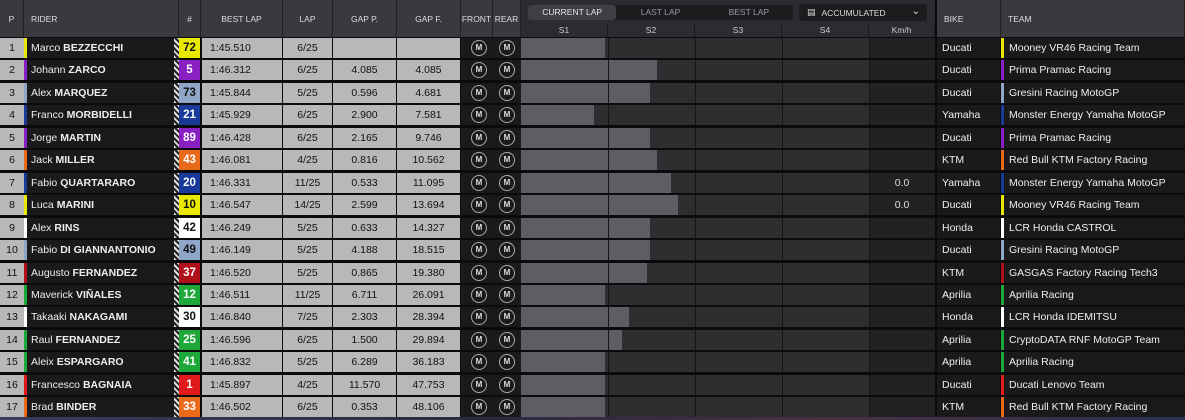 The height and width of the screenshot is (420, 1185). I want to click on rider-name-cell: Franco MORBIDELLI, so click(99, 115).